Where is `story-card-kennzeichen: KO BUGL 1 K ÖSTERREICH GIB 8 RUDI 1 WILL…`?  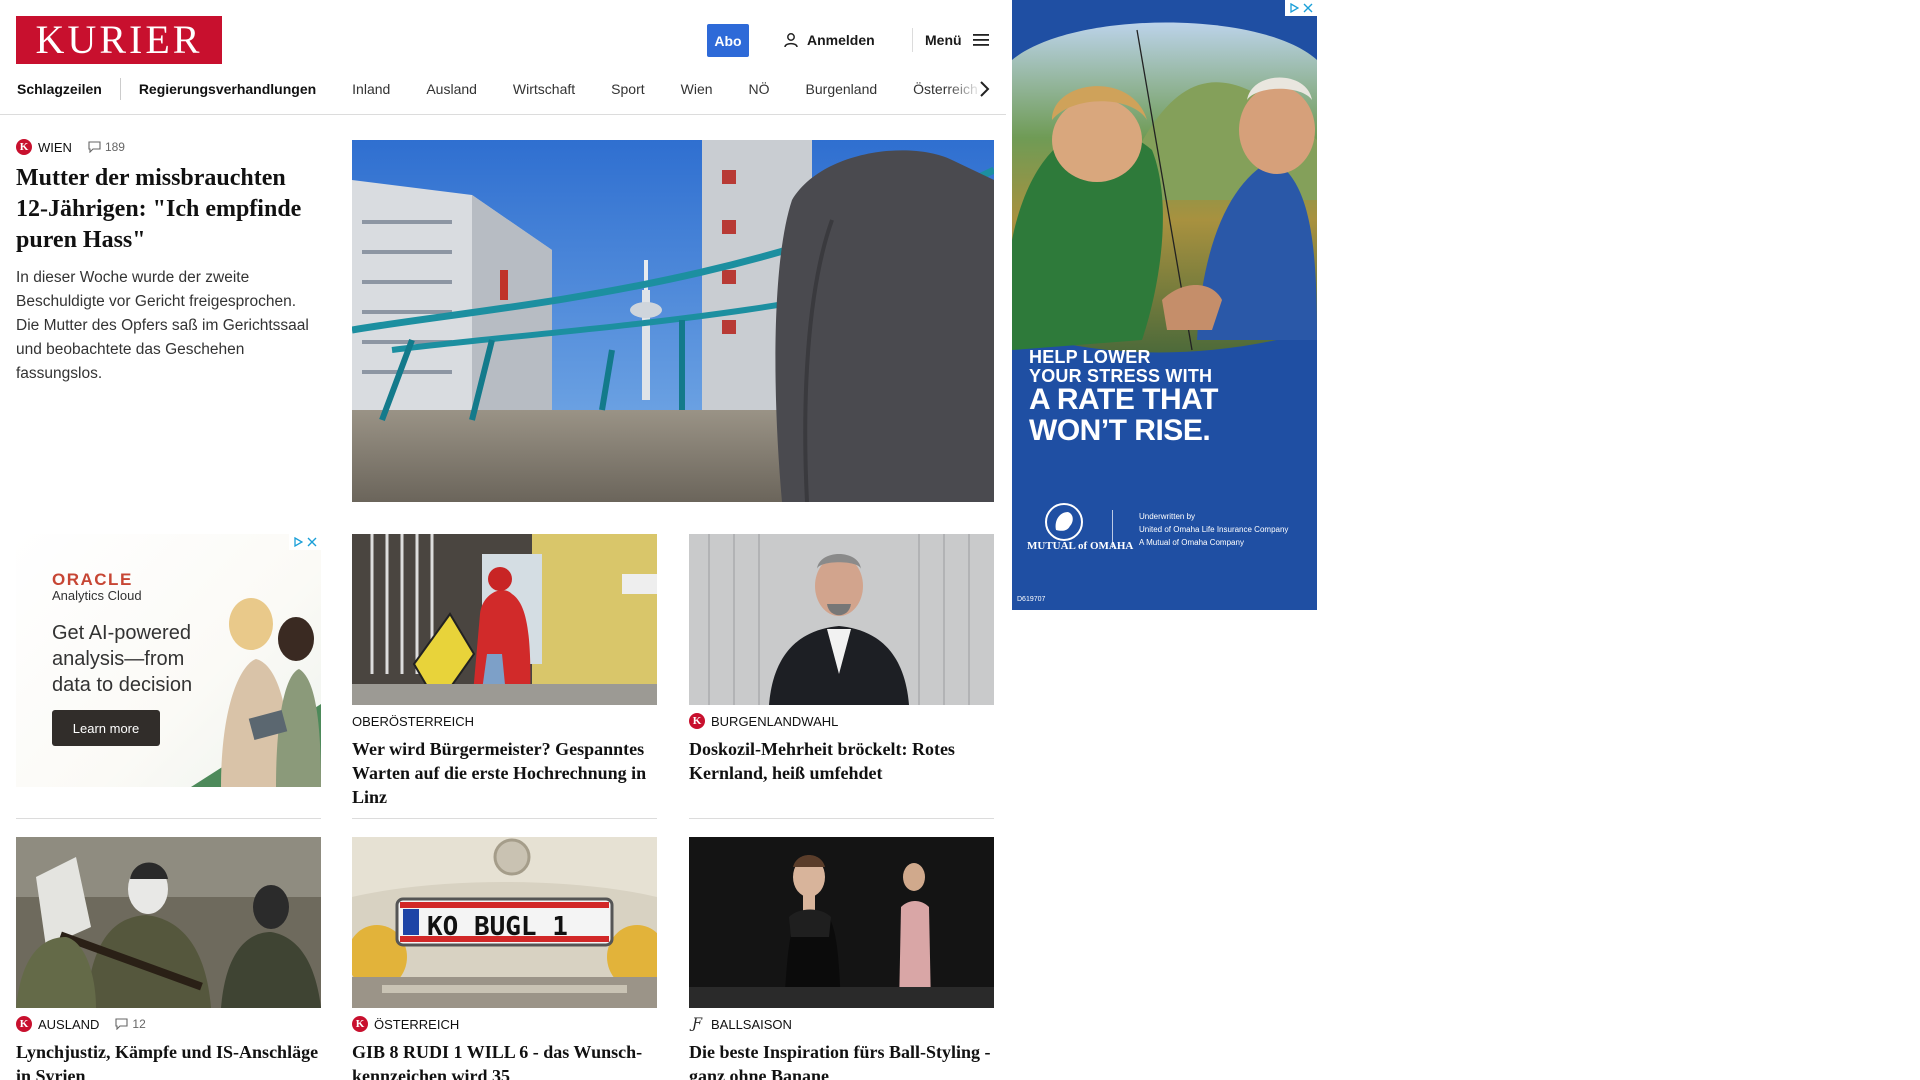 story-card-kennzeichen: KO BUGL 1 K ÖSTERREICH GIB 8 RUDI 1 WILL… is located at coordinates (504, 958).